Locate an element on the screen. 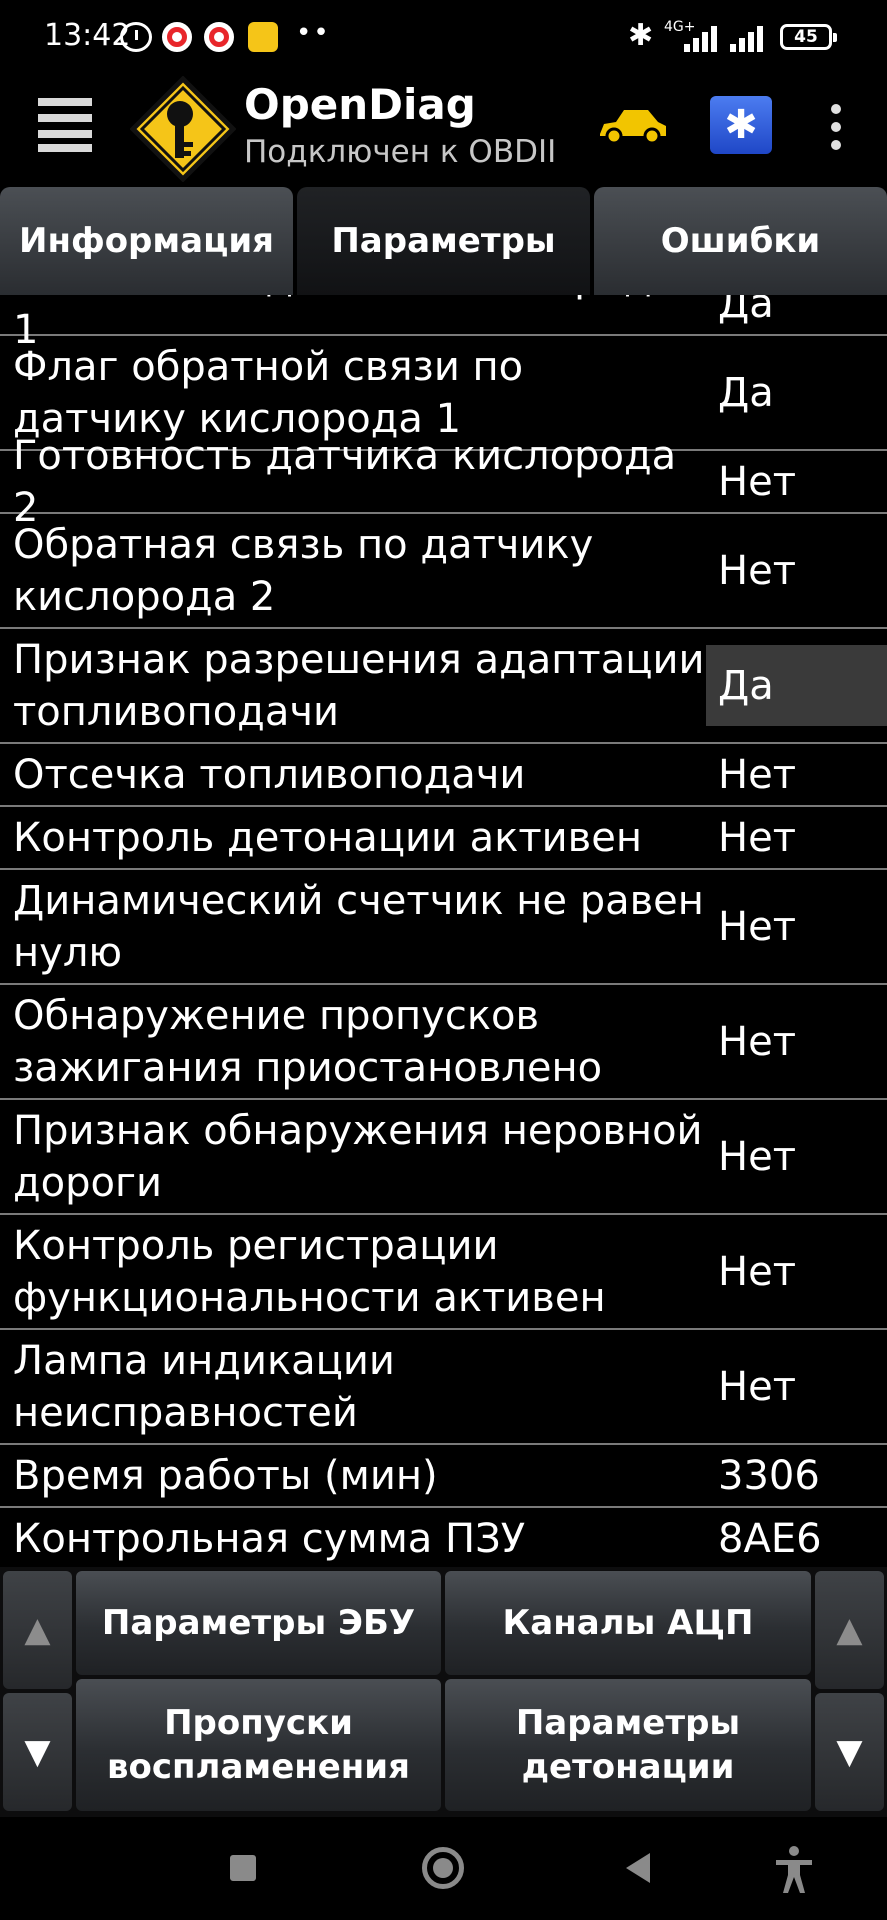 This screenshot has width=887, height=1920. bluetooth-status-icon: ✱ is located at coordinates (641, 35).